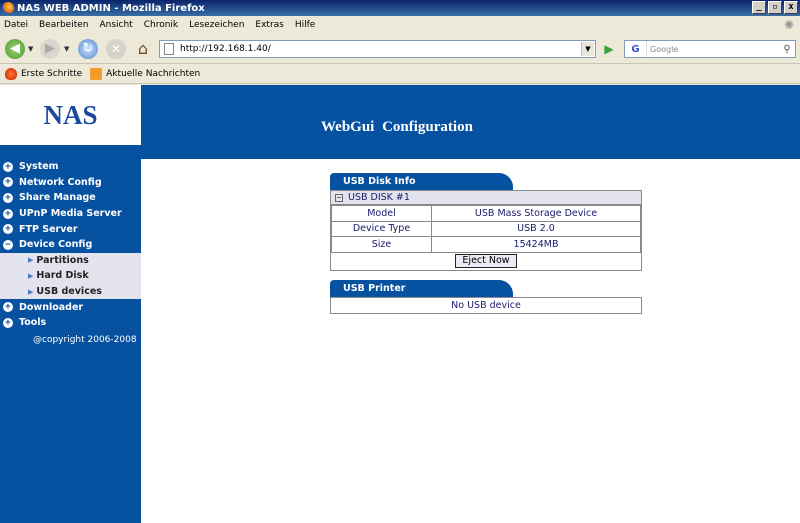 This screenshot has width=800, height=523. Describe the element at coordinates (70, 167) in the screenshot. I see `sidebar-item-system: + System` at that location.